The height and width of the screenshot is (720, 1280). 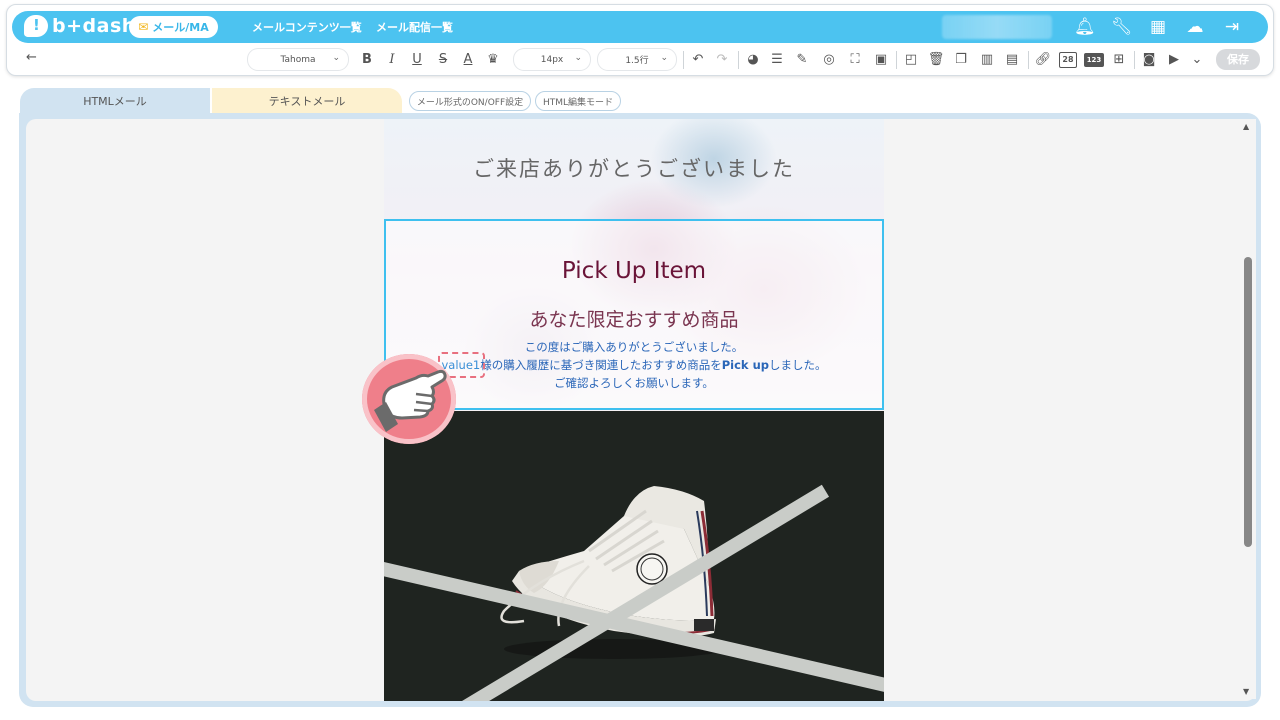 I want to click on highlight-bulb-icon: ♛, so click(x=493, y=60).